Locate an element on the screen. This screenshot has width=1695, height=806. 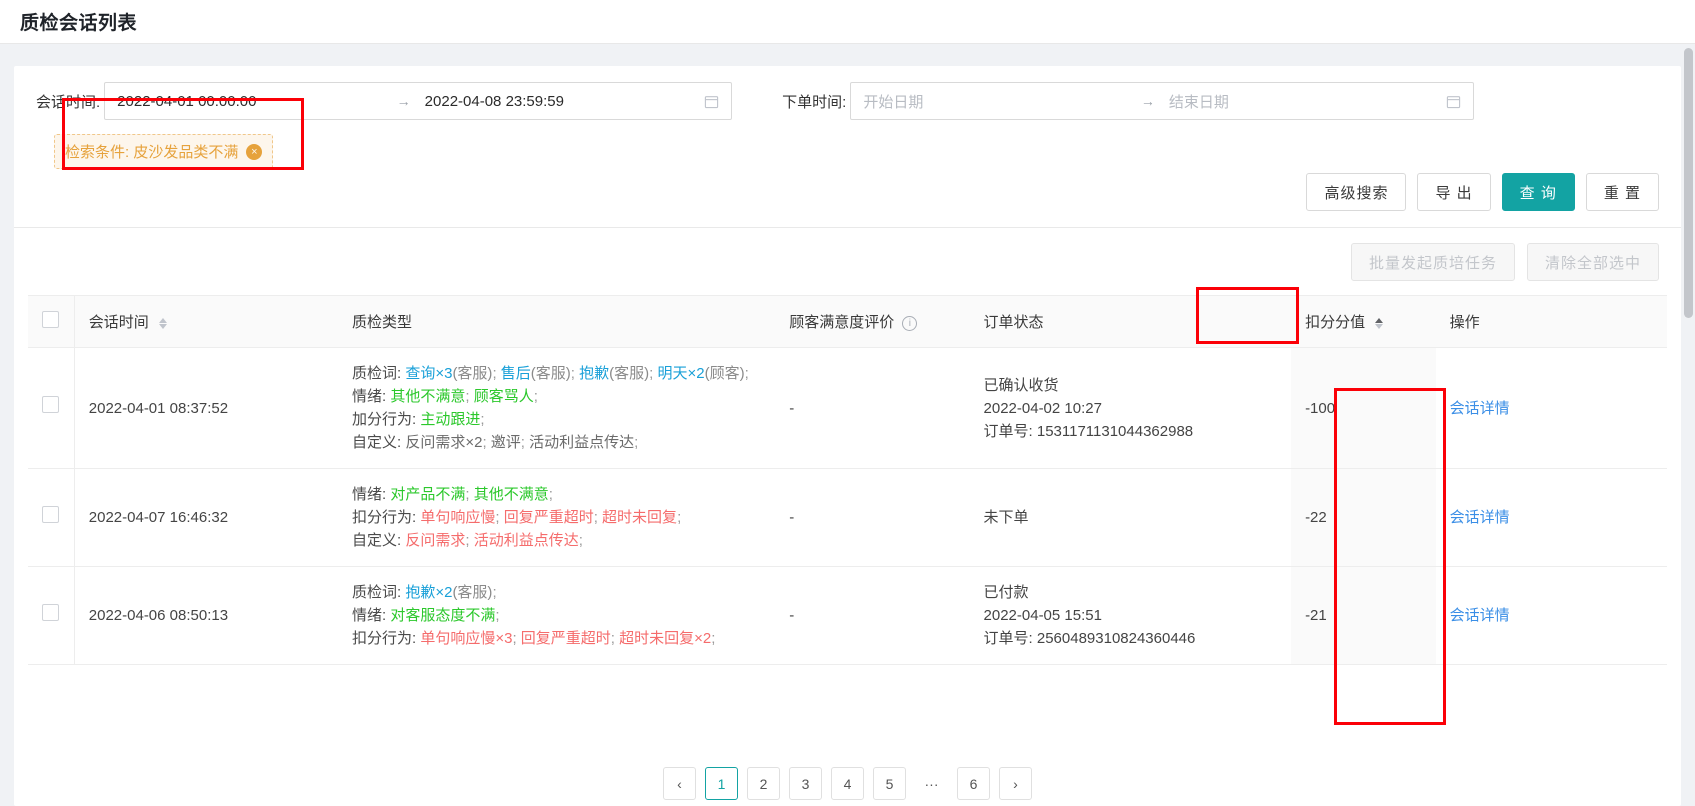
order-time-start-placeholder: 开始日期 is located at coordinates (1002, 101).